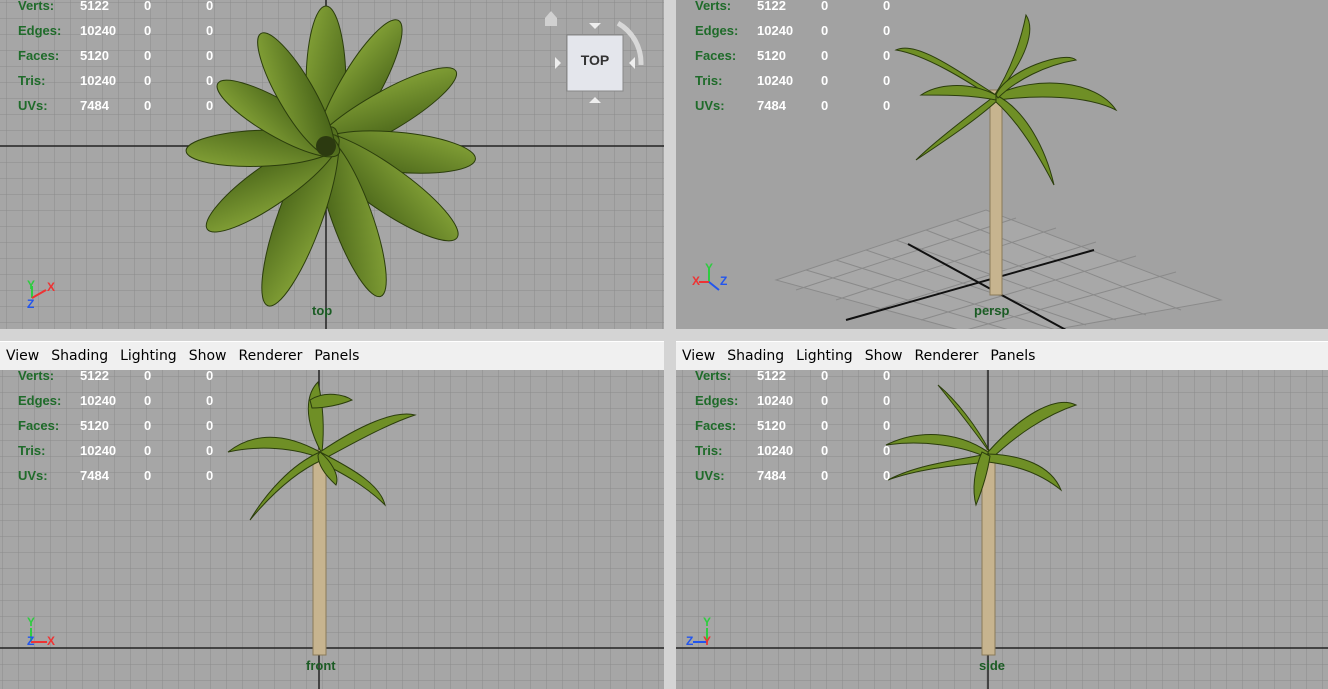 The height and width of the screenshot is (689, 1328). Describe the element at coordinates (595, 60) in the screenshot. I see `view-cube-face-label: TOP` at that location.